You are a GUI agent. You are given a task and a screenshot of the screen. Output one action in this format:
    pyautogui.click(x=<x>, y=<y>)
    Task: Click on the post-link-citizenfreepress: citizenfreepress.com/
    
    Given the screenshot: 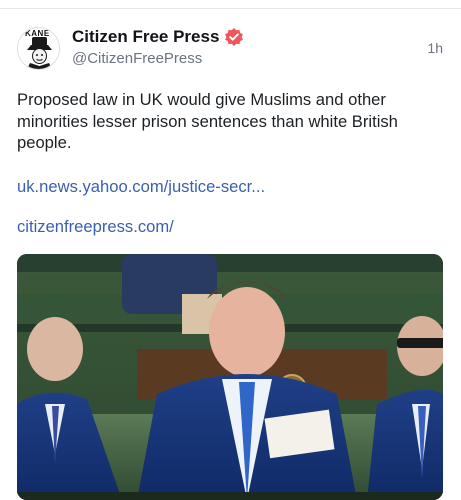 What is the action you would take?
    pyautogui.click(x=95, y=227)
    